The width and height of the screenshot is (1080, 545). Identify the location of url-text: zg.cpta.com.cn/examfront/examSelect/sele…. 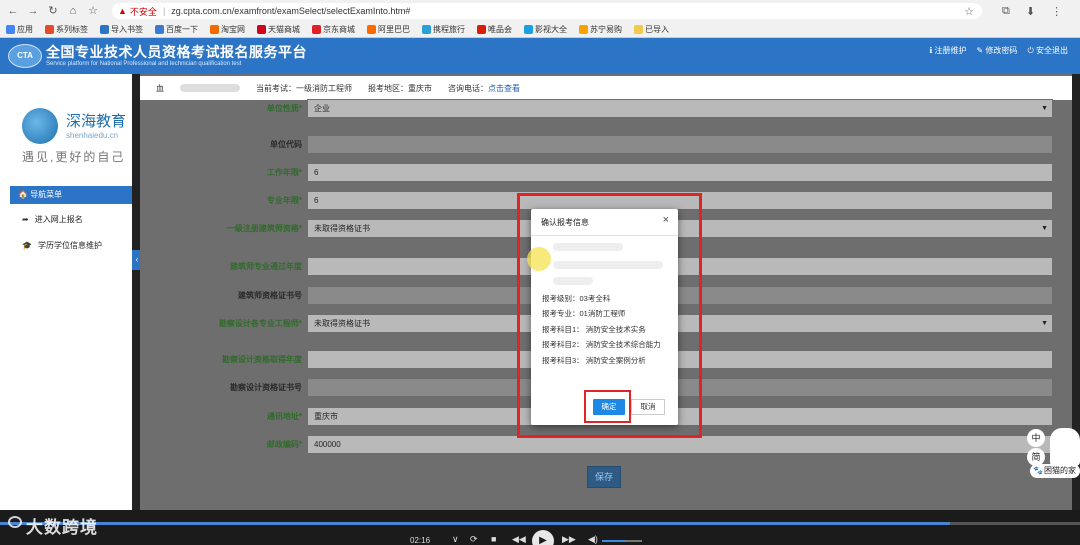
(291, 11).